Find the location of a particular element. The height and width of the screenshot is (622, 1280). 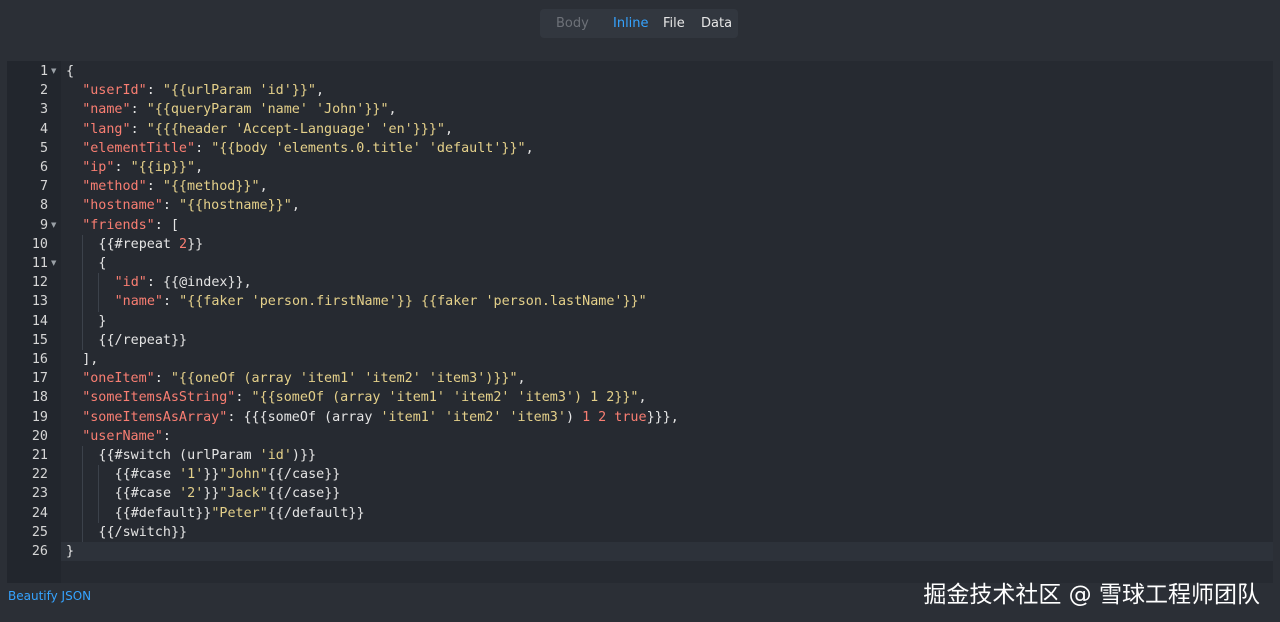

code-token: "lang" is located at coordinates (106, 129).